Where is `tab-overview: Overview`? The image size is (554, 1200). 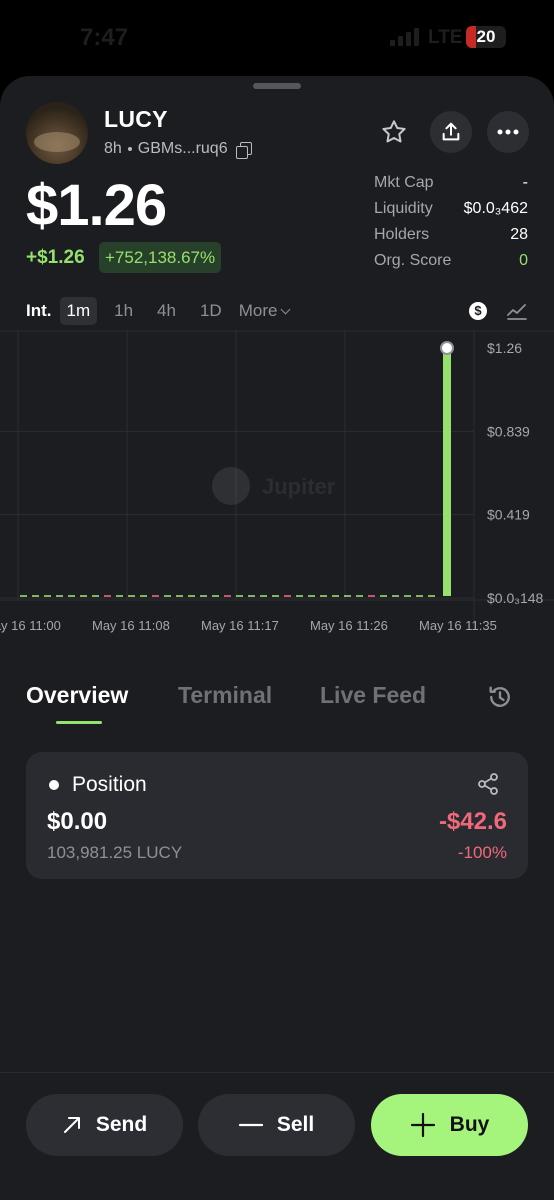 tab-overview: Overview is located at coordinates (77, 695).